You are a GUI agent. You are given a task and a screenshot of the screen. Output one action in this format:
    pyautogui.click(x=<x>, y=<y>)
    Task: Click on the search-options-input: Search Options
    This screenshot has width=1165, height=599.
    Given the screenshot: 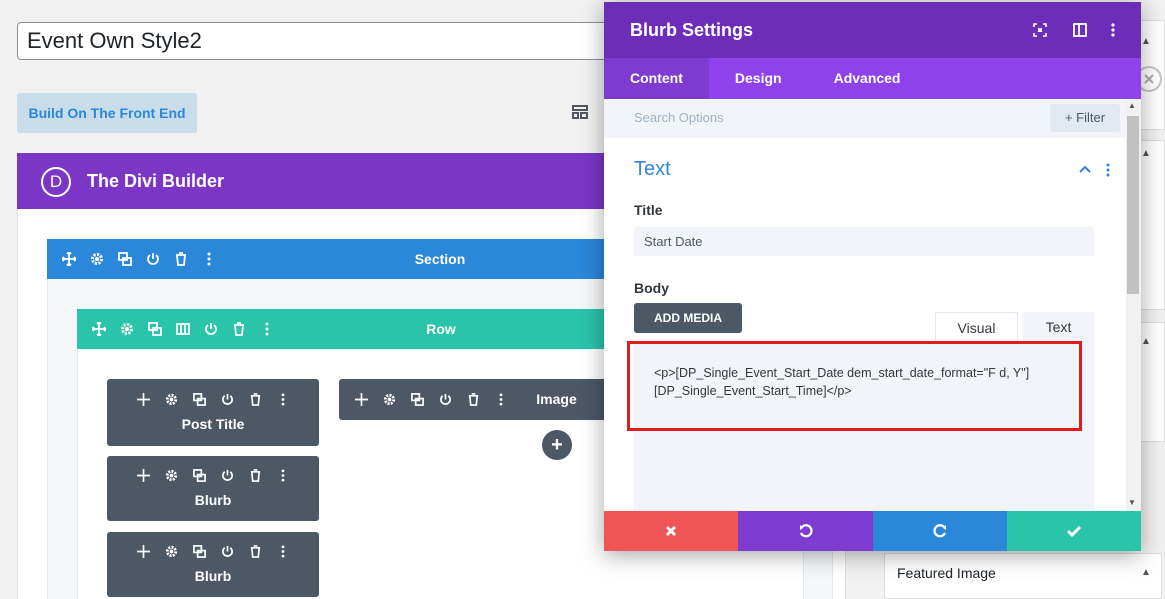 What is the action you would take?
    pyautogui.click(x=679, y=118)
    